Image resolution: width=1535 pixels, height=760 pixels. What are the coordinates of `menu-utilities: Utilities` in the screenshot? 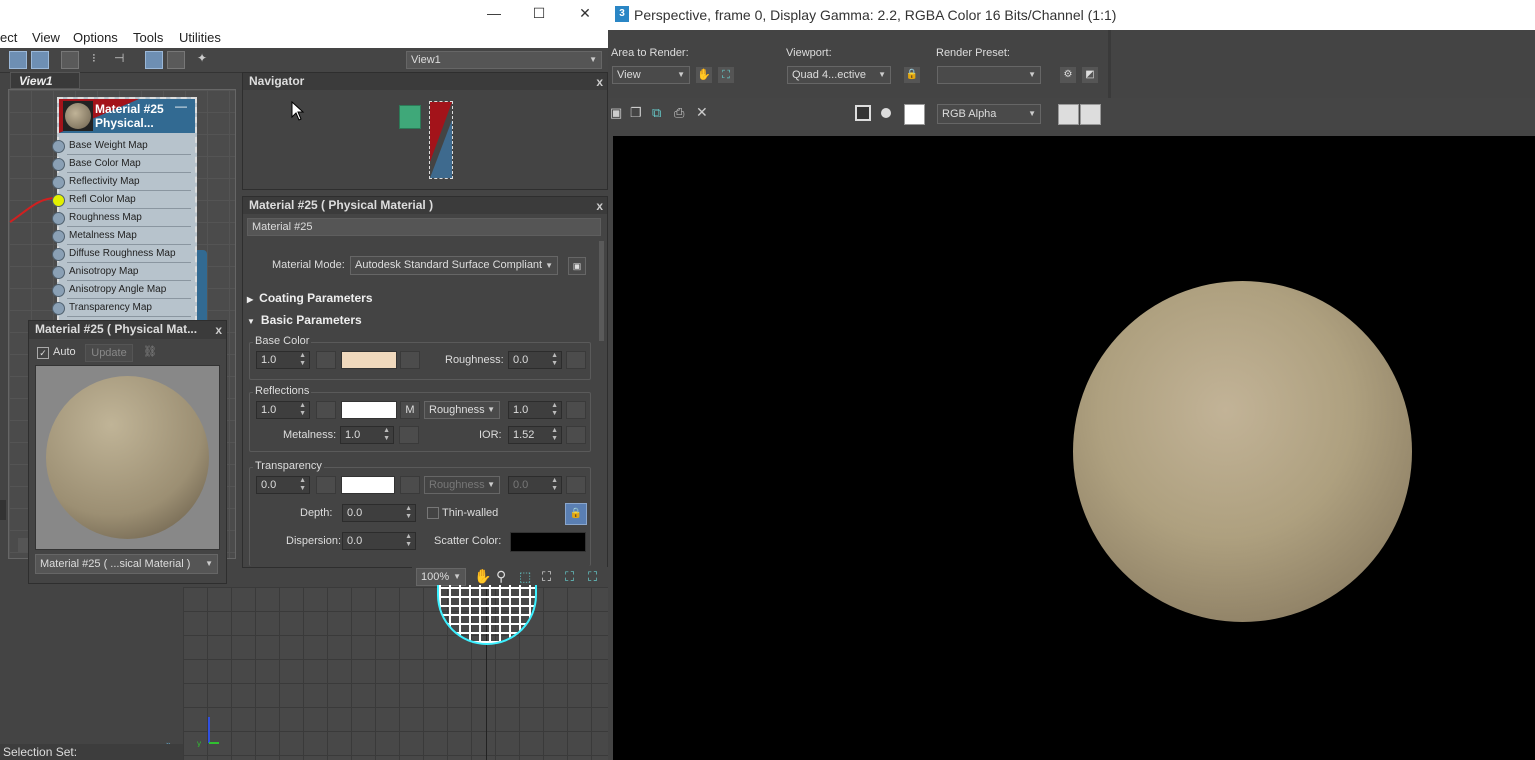 It's located at (200, 37).